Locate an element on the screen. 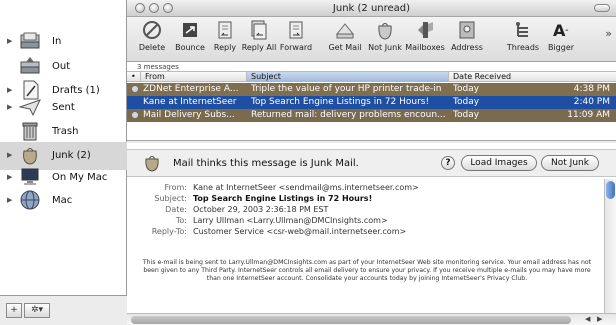 This screenshot has height=325, width=616. column-from-header: From is located at coordinates (194, 77).